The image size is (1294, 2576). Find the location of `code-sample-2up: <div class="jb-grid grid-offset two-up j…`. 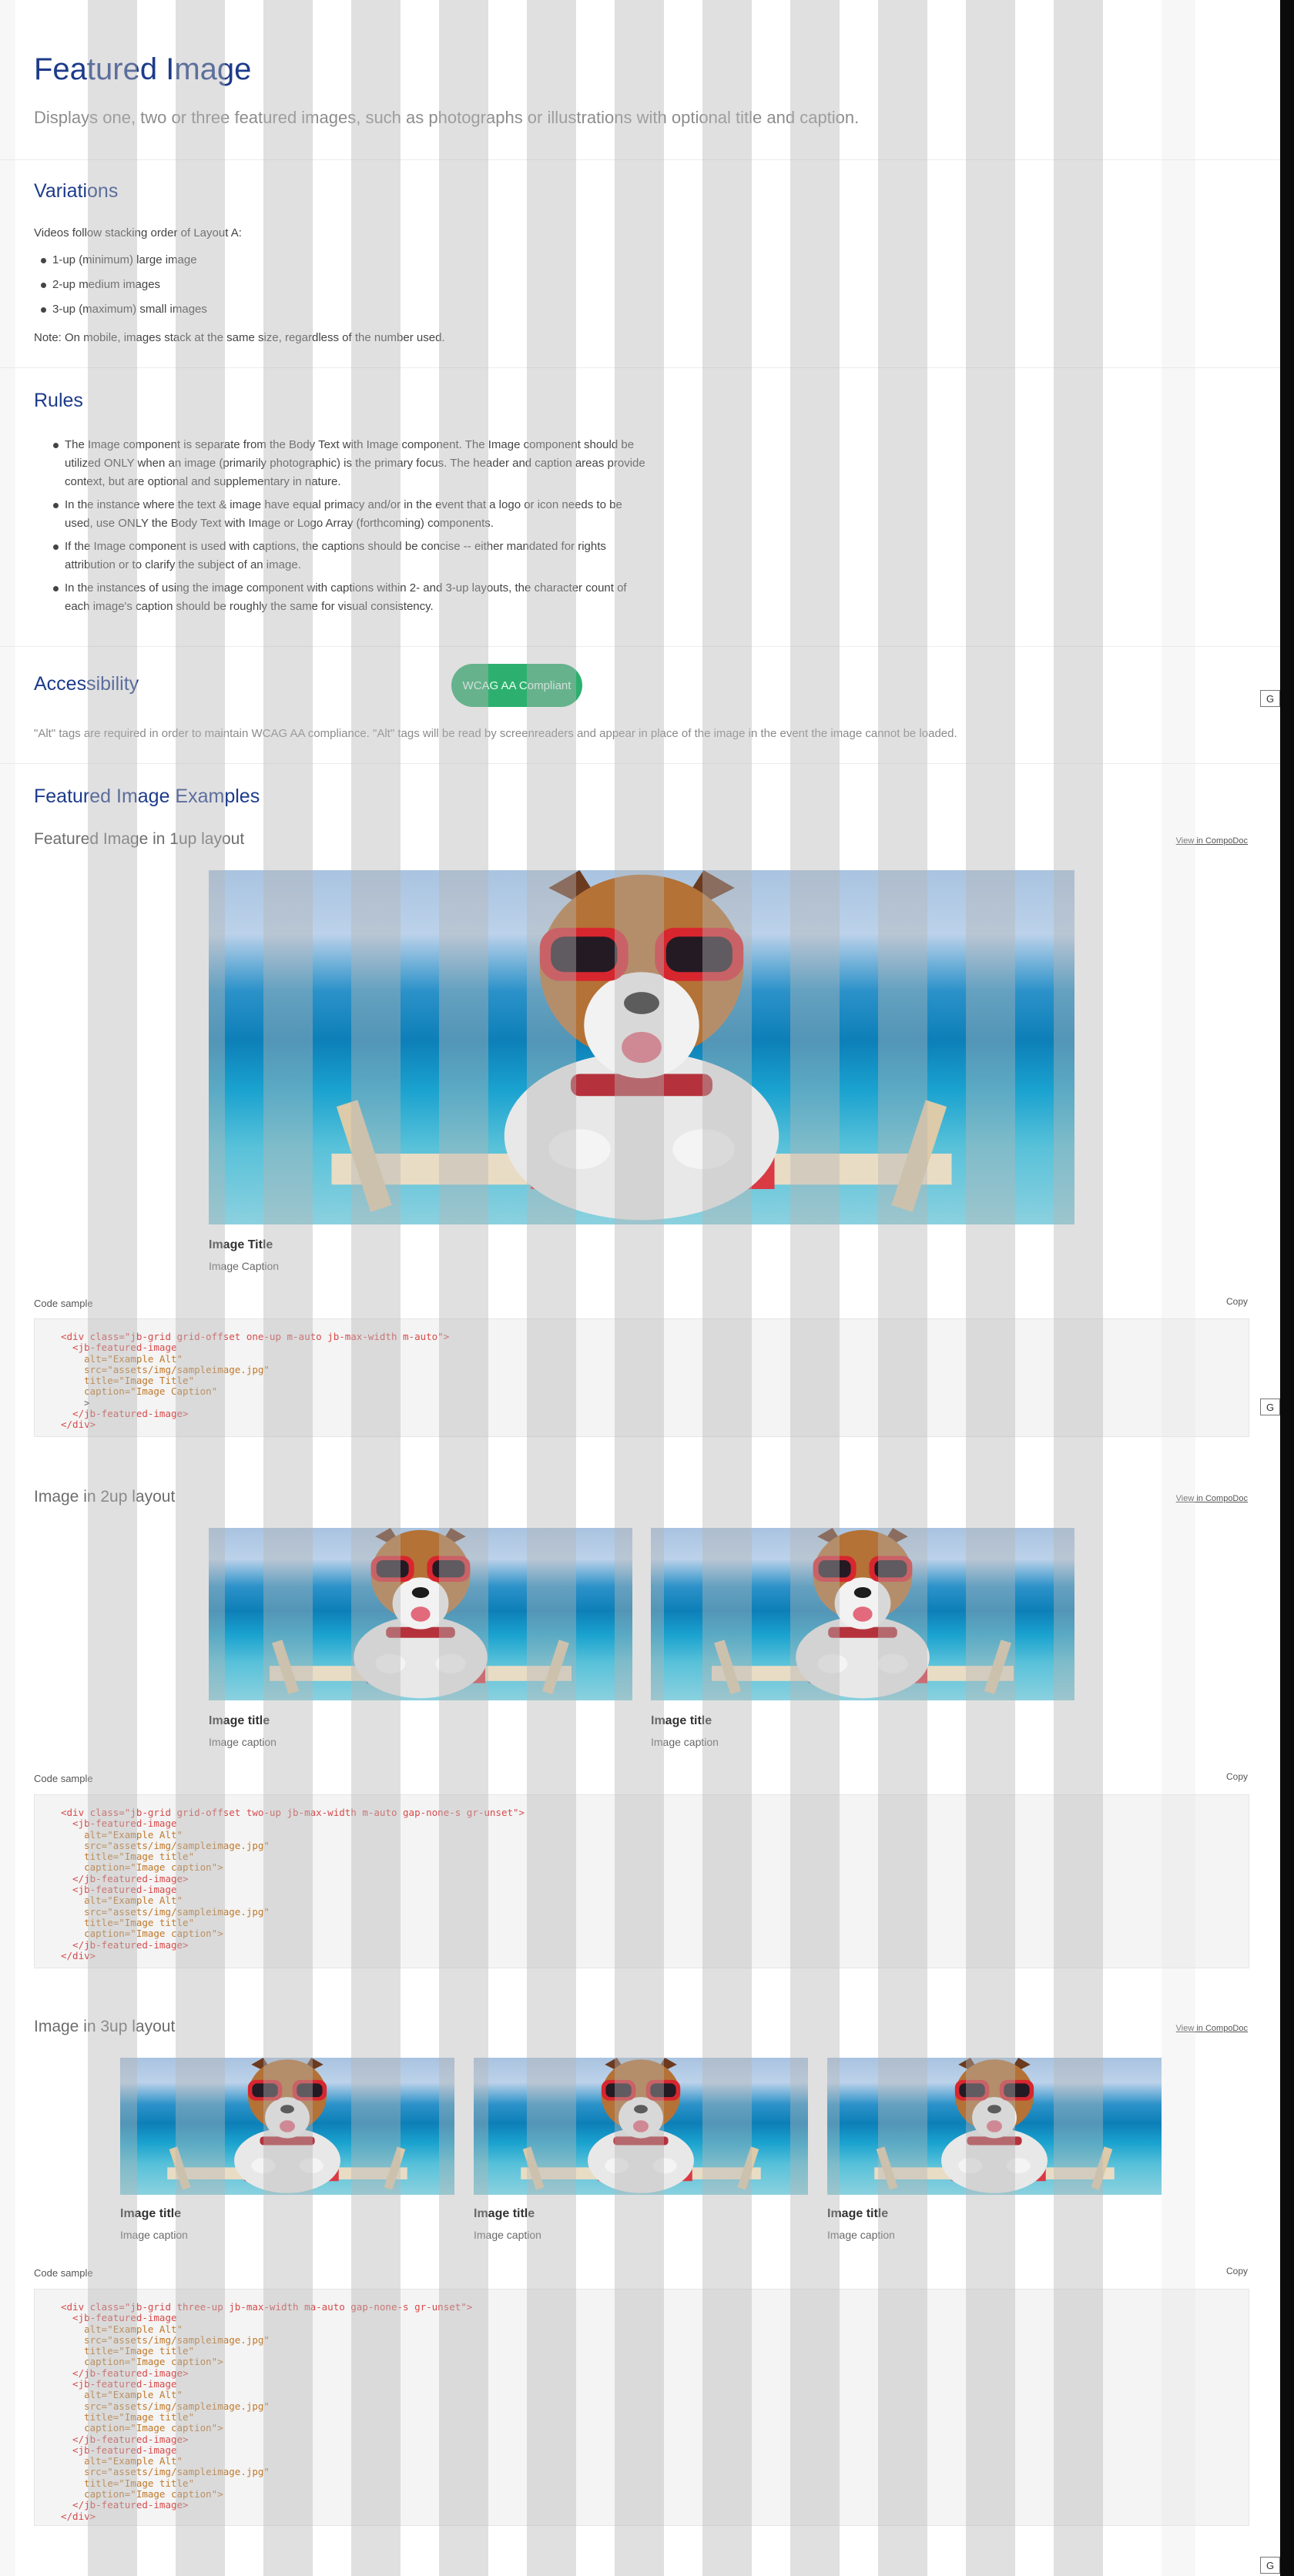

code-sample-2up: <div class="jb-grid grid-offset two-up j… is located at coordinates (641, 1881).